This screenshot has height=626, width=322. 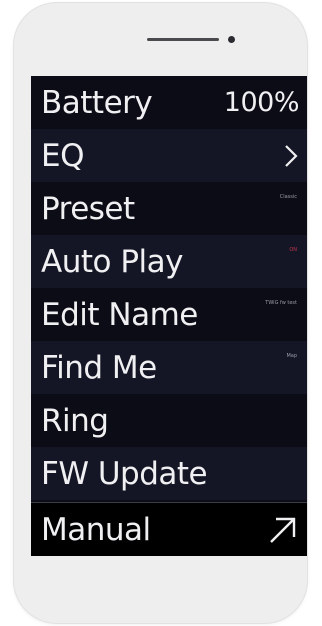 What do you see at coordinates (283, 529) in the screenshot?
I see `external-link-arrow-icon` at bounding box center [283, 529].